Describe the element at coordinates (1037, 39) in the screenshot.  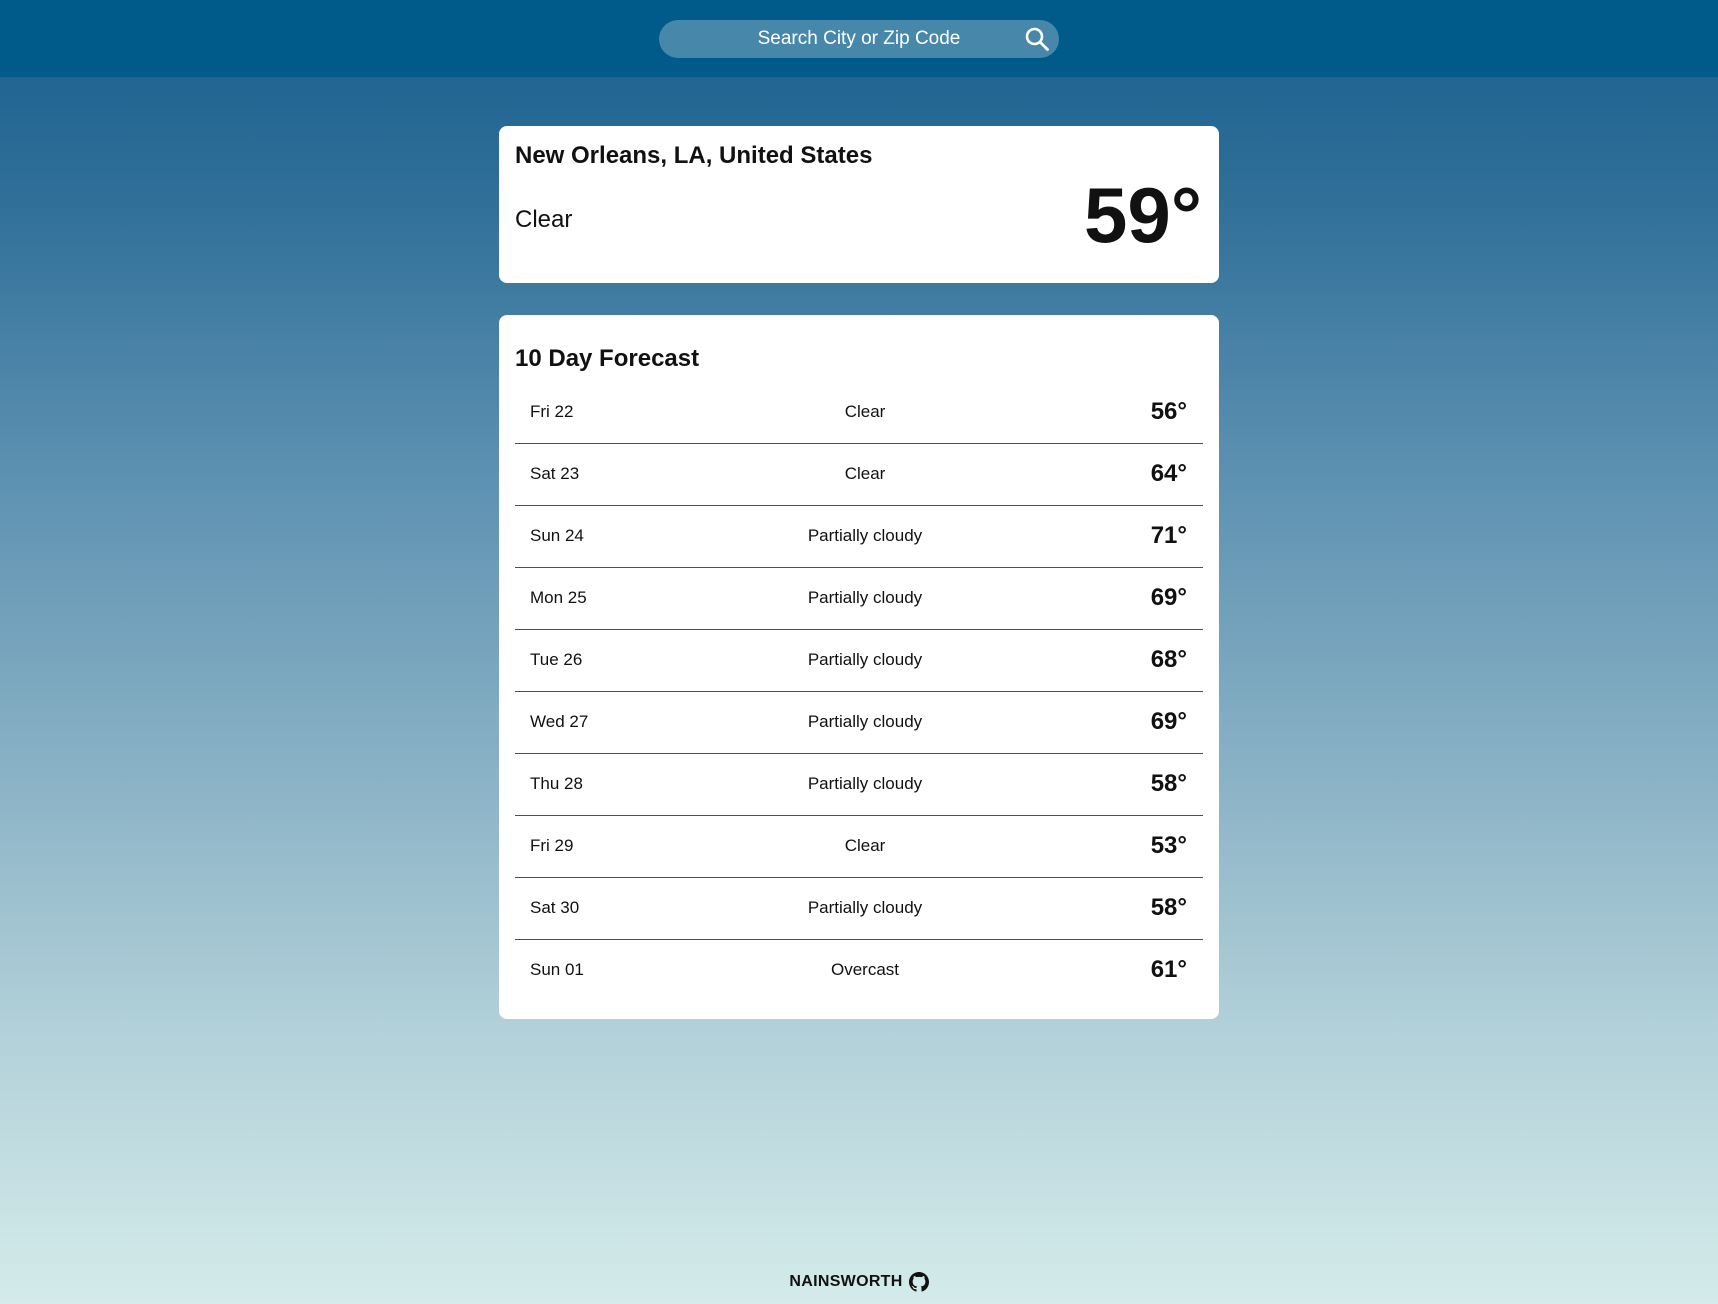
I see `search-icon` at that location.